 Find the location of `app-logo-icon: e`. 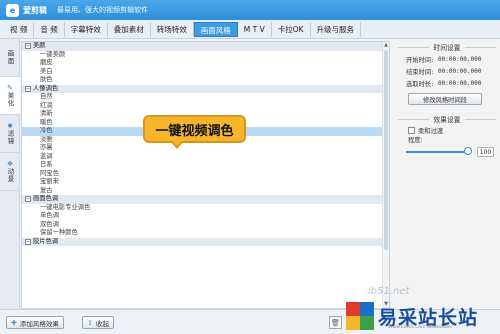

app-logo-icon: e is located at coordinates (12, 10).